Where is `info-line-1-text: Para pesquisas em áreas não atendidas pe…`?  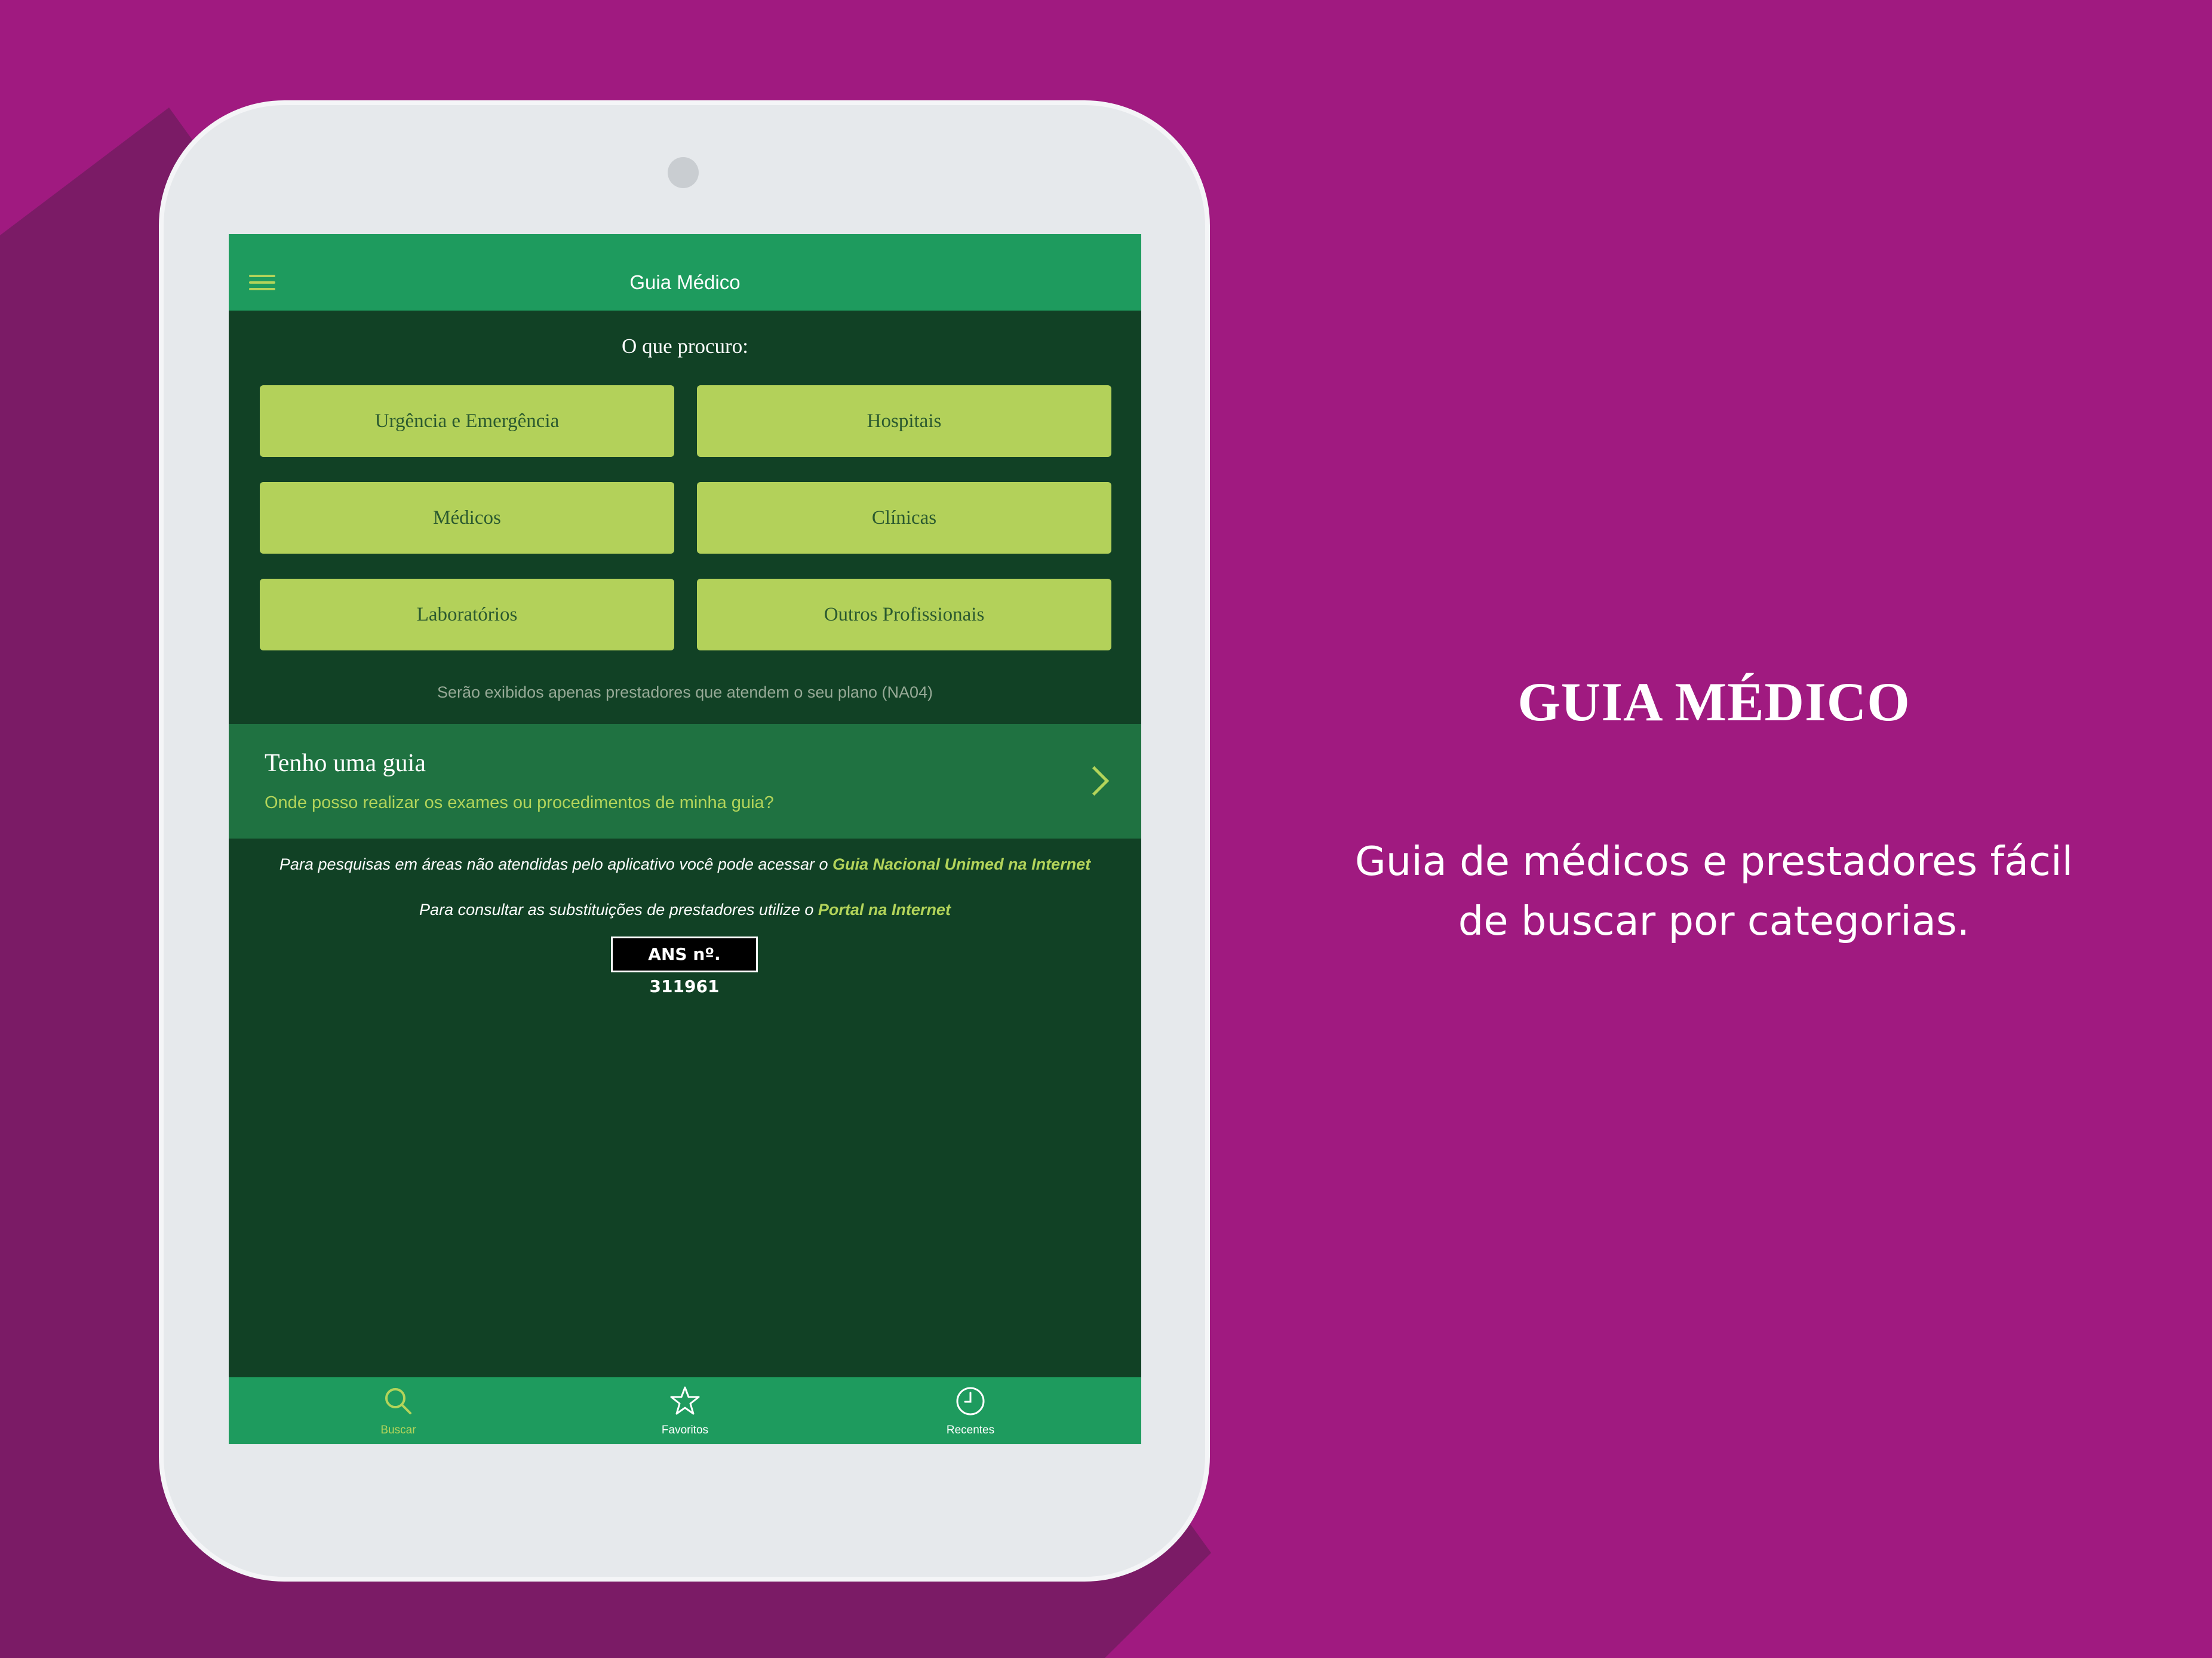
info-line-1-text: Para pesquisas em áreas não atendidas pe… is located at coordinates (555, 864).